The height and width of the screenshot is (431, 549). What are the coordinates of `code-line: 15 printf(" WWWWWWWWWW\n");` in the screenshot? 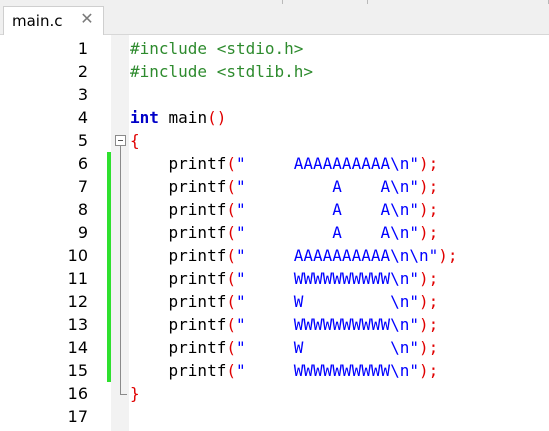 It's located at (274, 370).